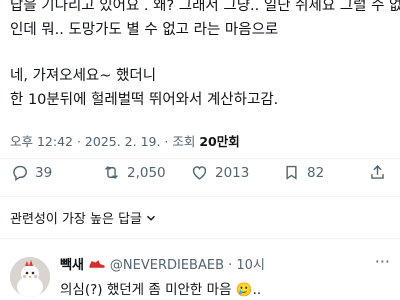  What do you see at coordinates (105, 141) in the screenshot?
I see `tweet-timestamp: 오후 12:42 · 2025. 2. 19. · 조회` at bounding box center [105, 141].